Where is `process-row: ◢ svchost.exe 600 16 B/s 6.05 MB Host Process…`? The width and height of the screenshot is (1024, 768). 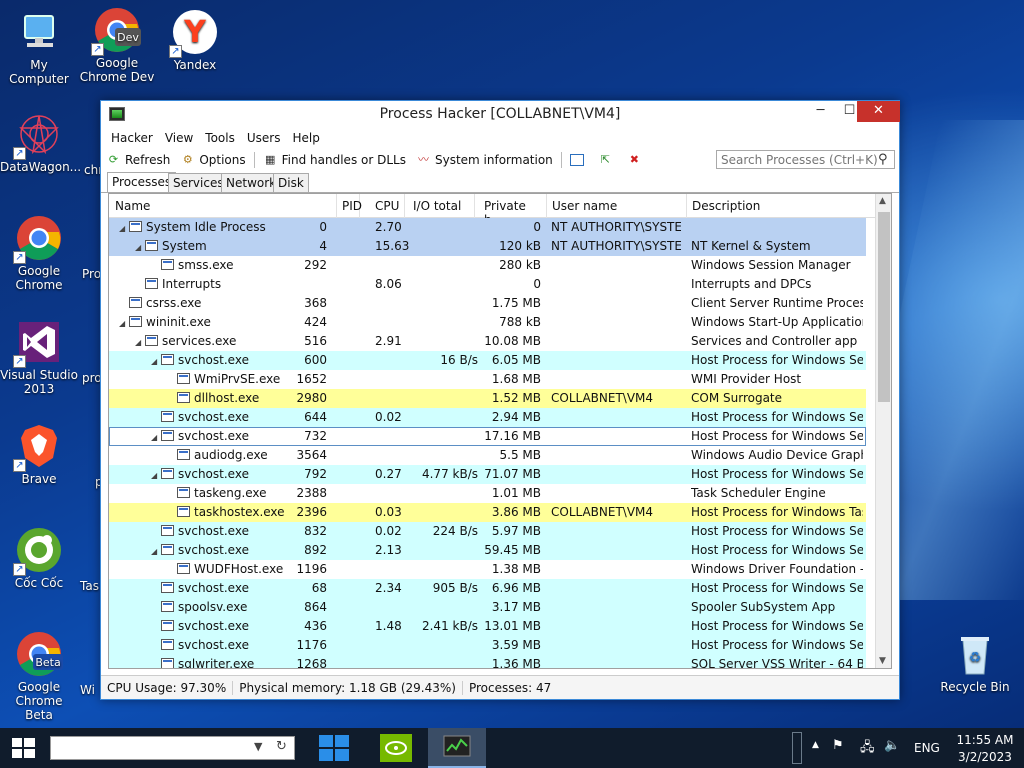
process-row: ◢ svchost.exe 600 16 B/s 6.05 MB Host Process… is located at coordinates (487, 360).